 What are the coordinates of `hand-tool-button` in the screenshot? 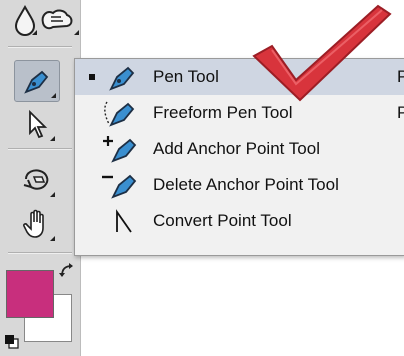 It's located at (37, 224).